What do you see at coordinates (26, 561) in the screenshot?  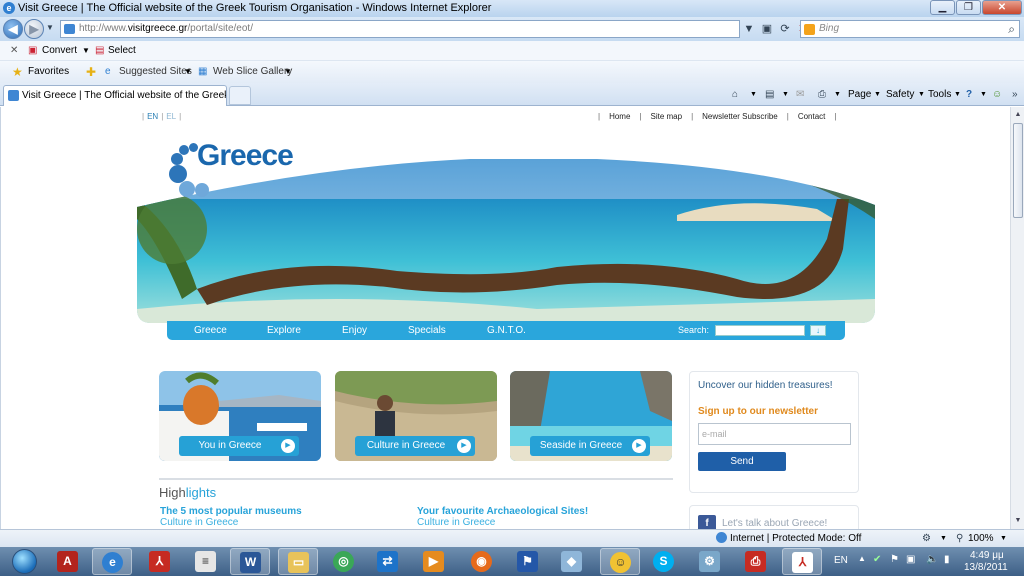 I see `start-button` at bounding box center [26, 561].